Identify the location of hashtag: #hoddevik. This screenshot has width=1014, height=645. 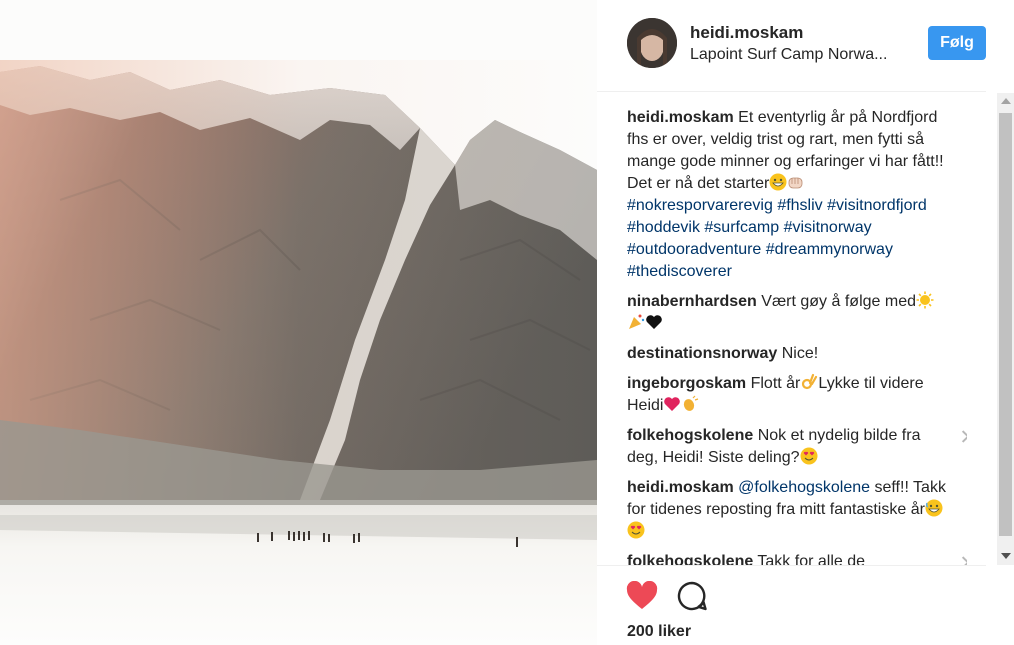
(663, 227).